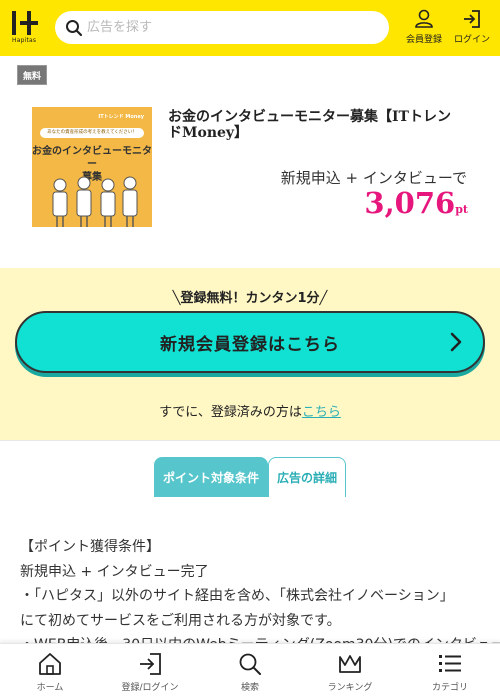 Image resolution: width=500 pixels, height=700 pixels. What do you see at coordinates (450, 663) in the screenshot?
I see `list-icon` at bounding box center [450, 663].